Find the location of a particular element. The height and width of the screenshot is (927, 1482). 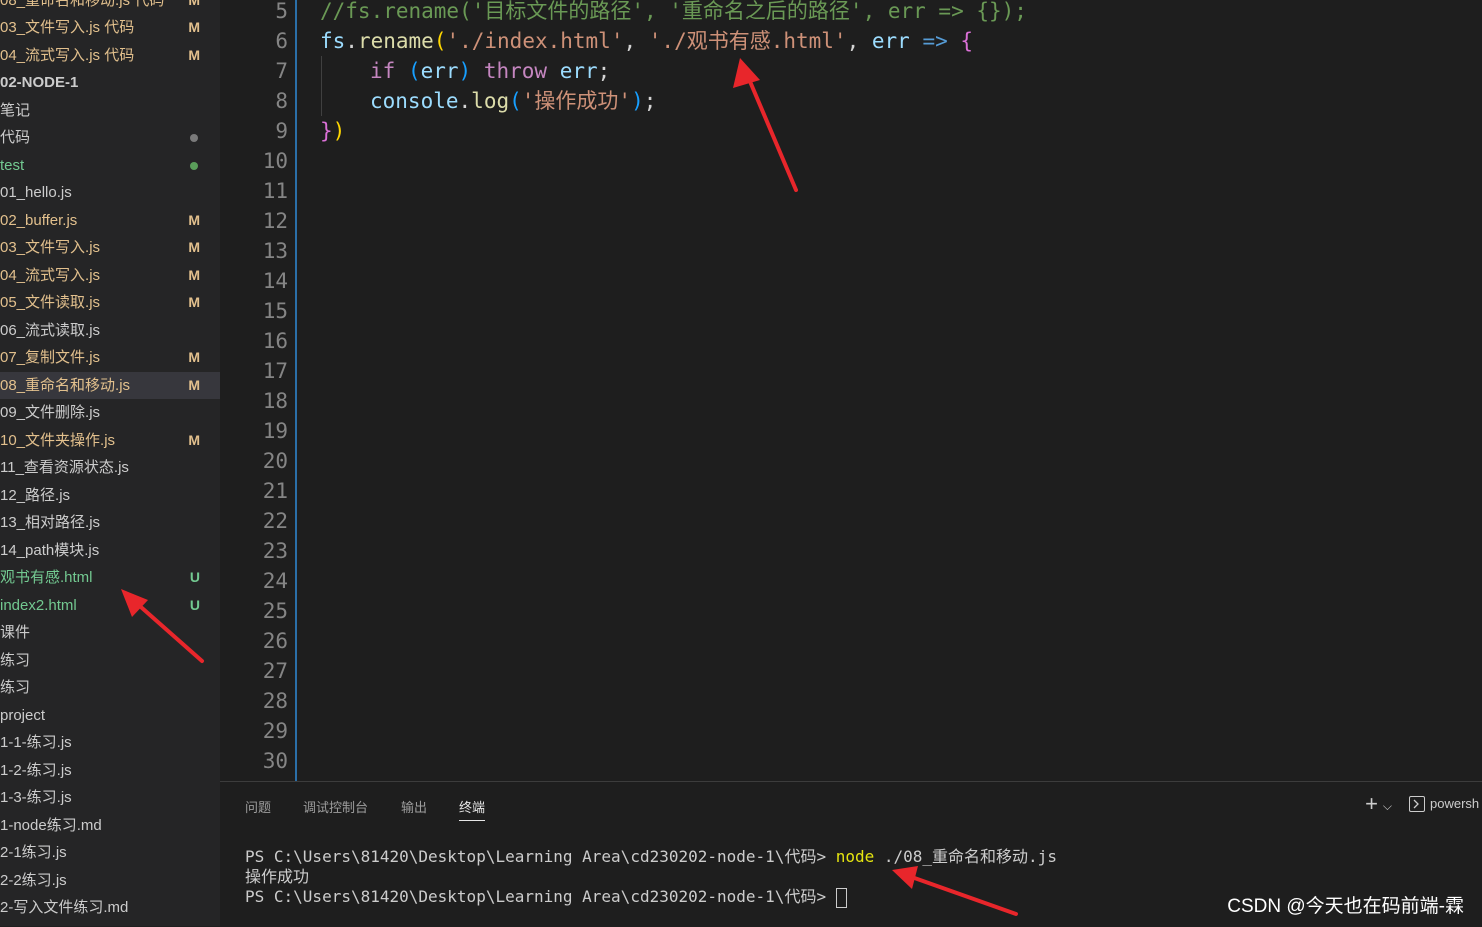

sidebar-item: 10_文件夹操作.js M is located at coordinates (110, 440).